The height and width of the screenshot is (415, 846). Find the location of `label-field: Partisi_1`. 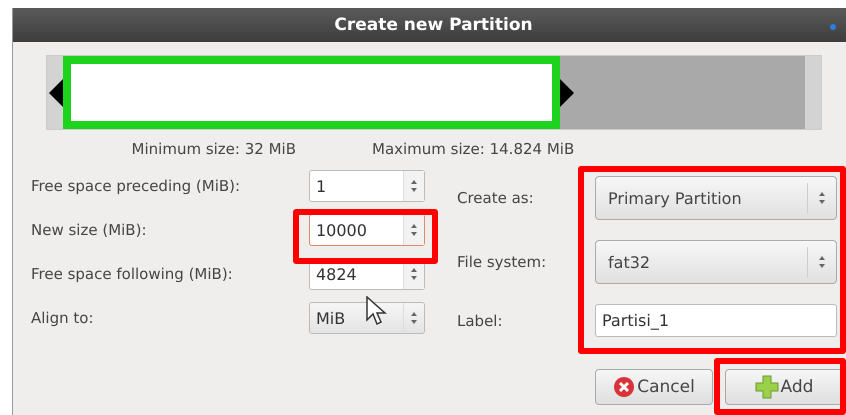

label-field: Partisi_1 is located at coordinates (716, 320).